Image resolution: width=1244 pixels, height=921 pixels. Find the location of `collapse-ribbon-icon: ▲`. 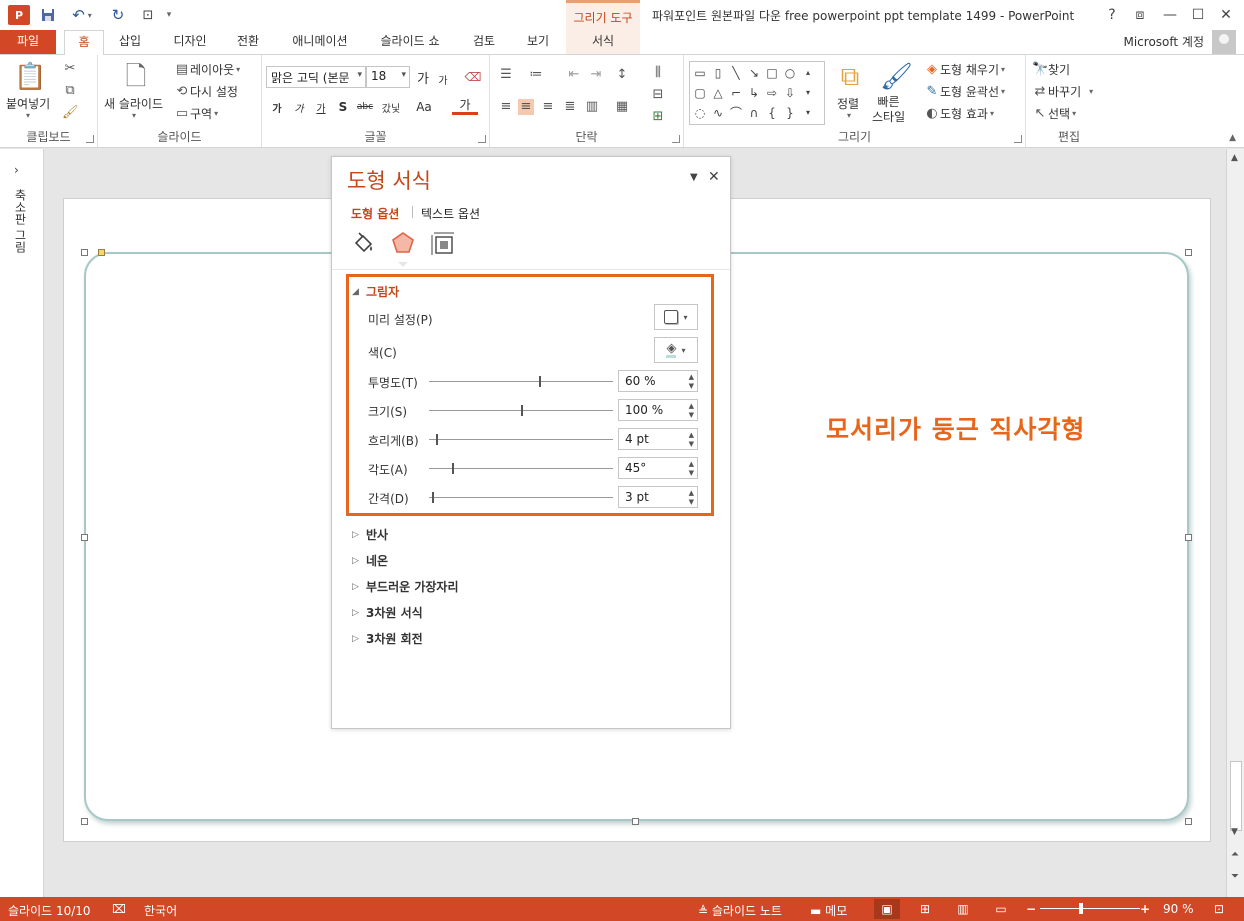

collapse-ribbon-icon: ▲ is located at coordinates (1232, 138).